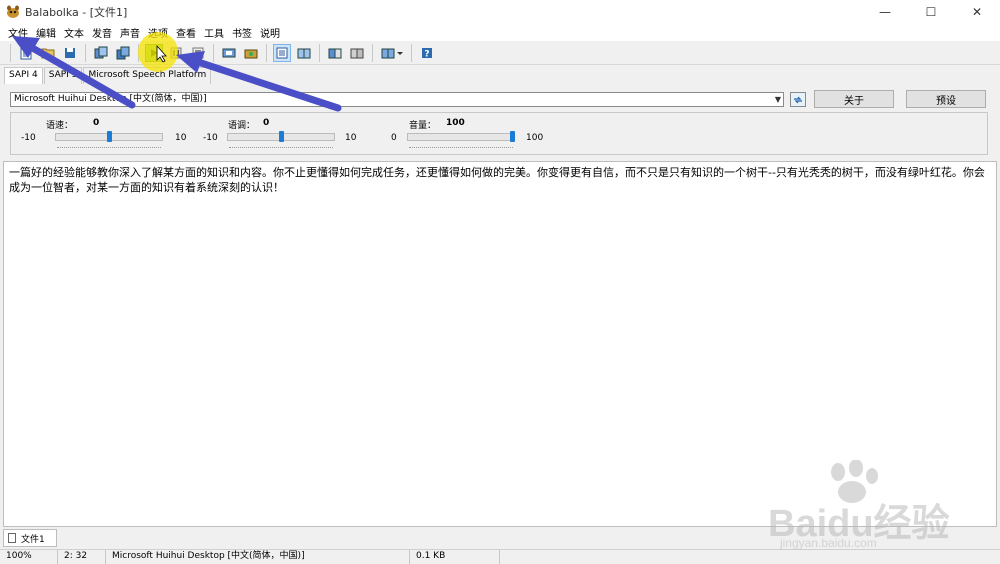 Image resolution: width=1000 pixels, height=564 pixels. What do you see at coordinates (102, 32) in the screenshot?
I see `menu-pronunciation: 发音` at bounding box center [102, 32].